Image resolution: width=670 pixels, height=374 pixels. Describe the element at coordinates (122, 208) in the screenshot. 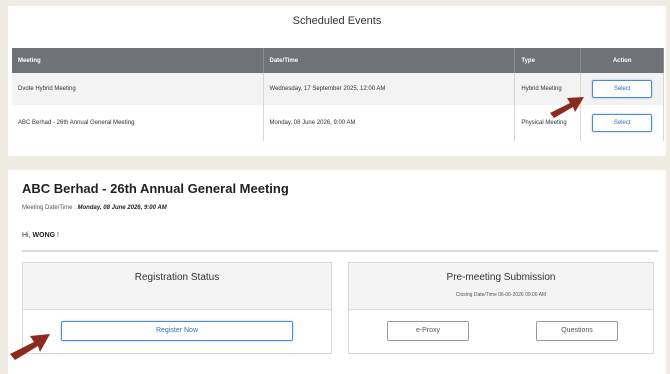

I see `meeting-datetime-value: Monday, 08 June 2026, 9:00 AM` at that location.